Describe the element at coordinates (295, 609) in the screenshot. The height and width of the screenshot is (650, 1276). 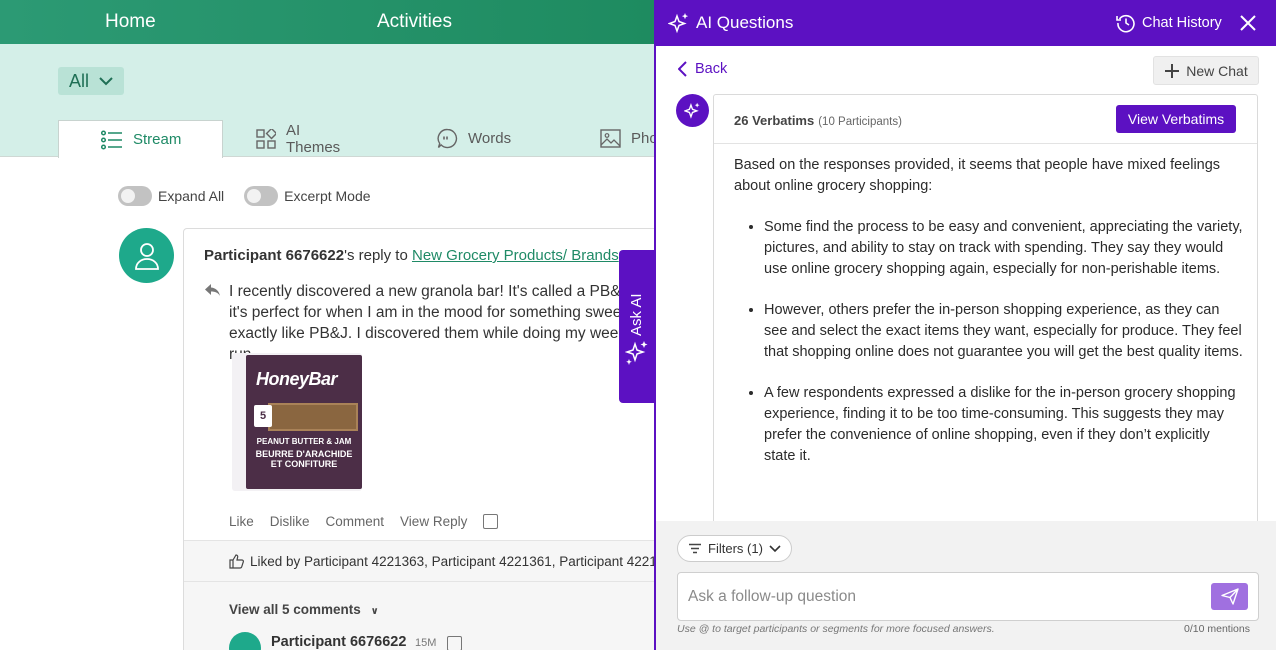
I see `view-all-comments-label: View all 5 comments` at that location.